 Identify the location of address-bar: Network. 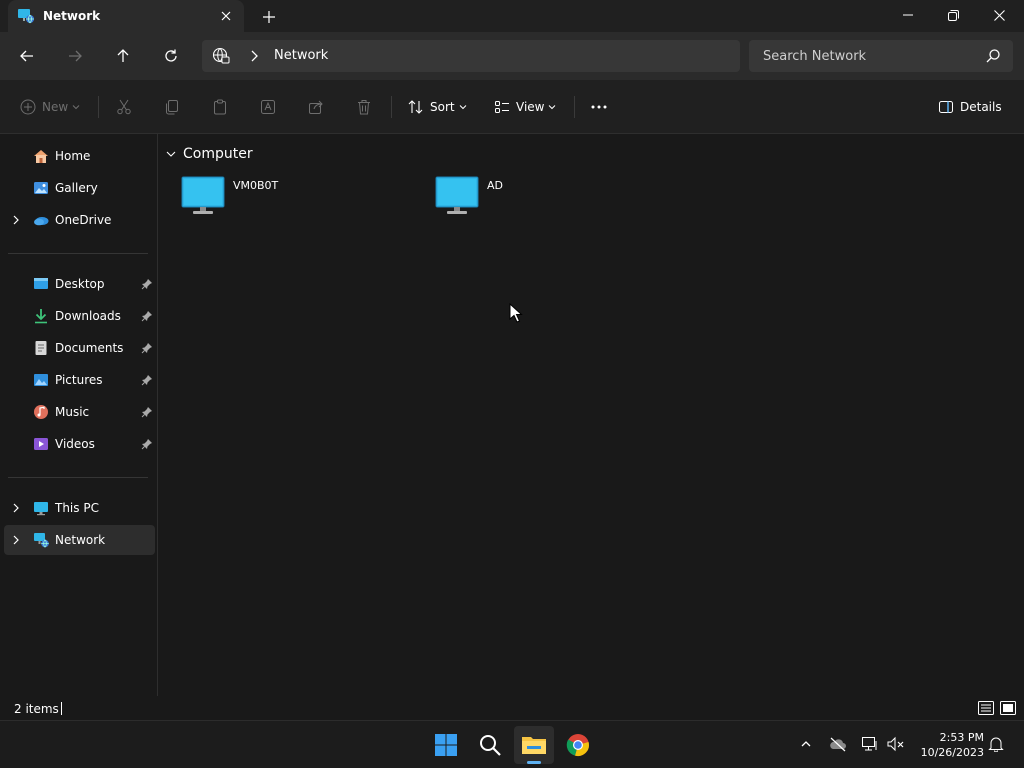
(471, 56).